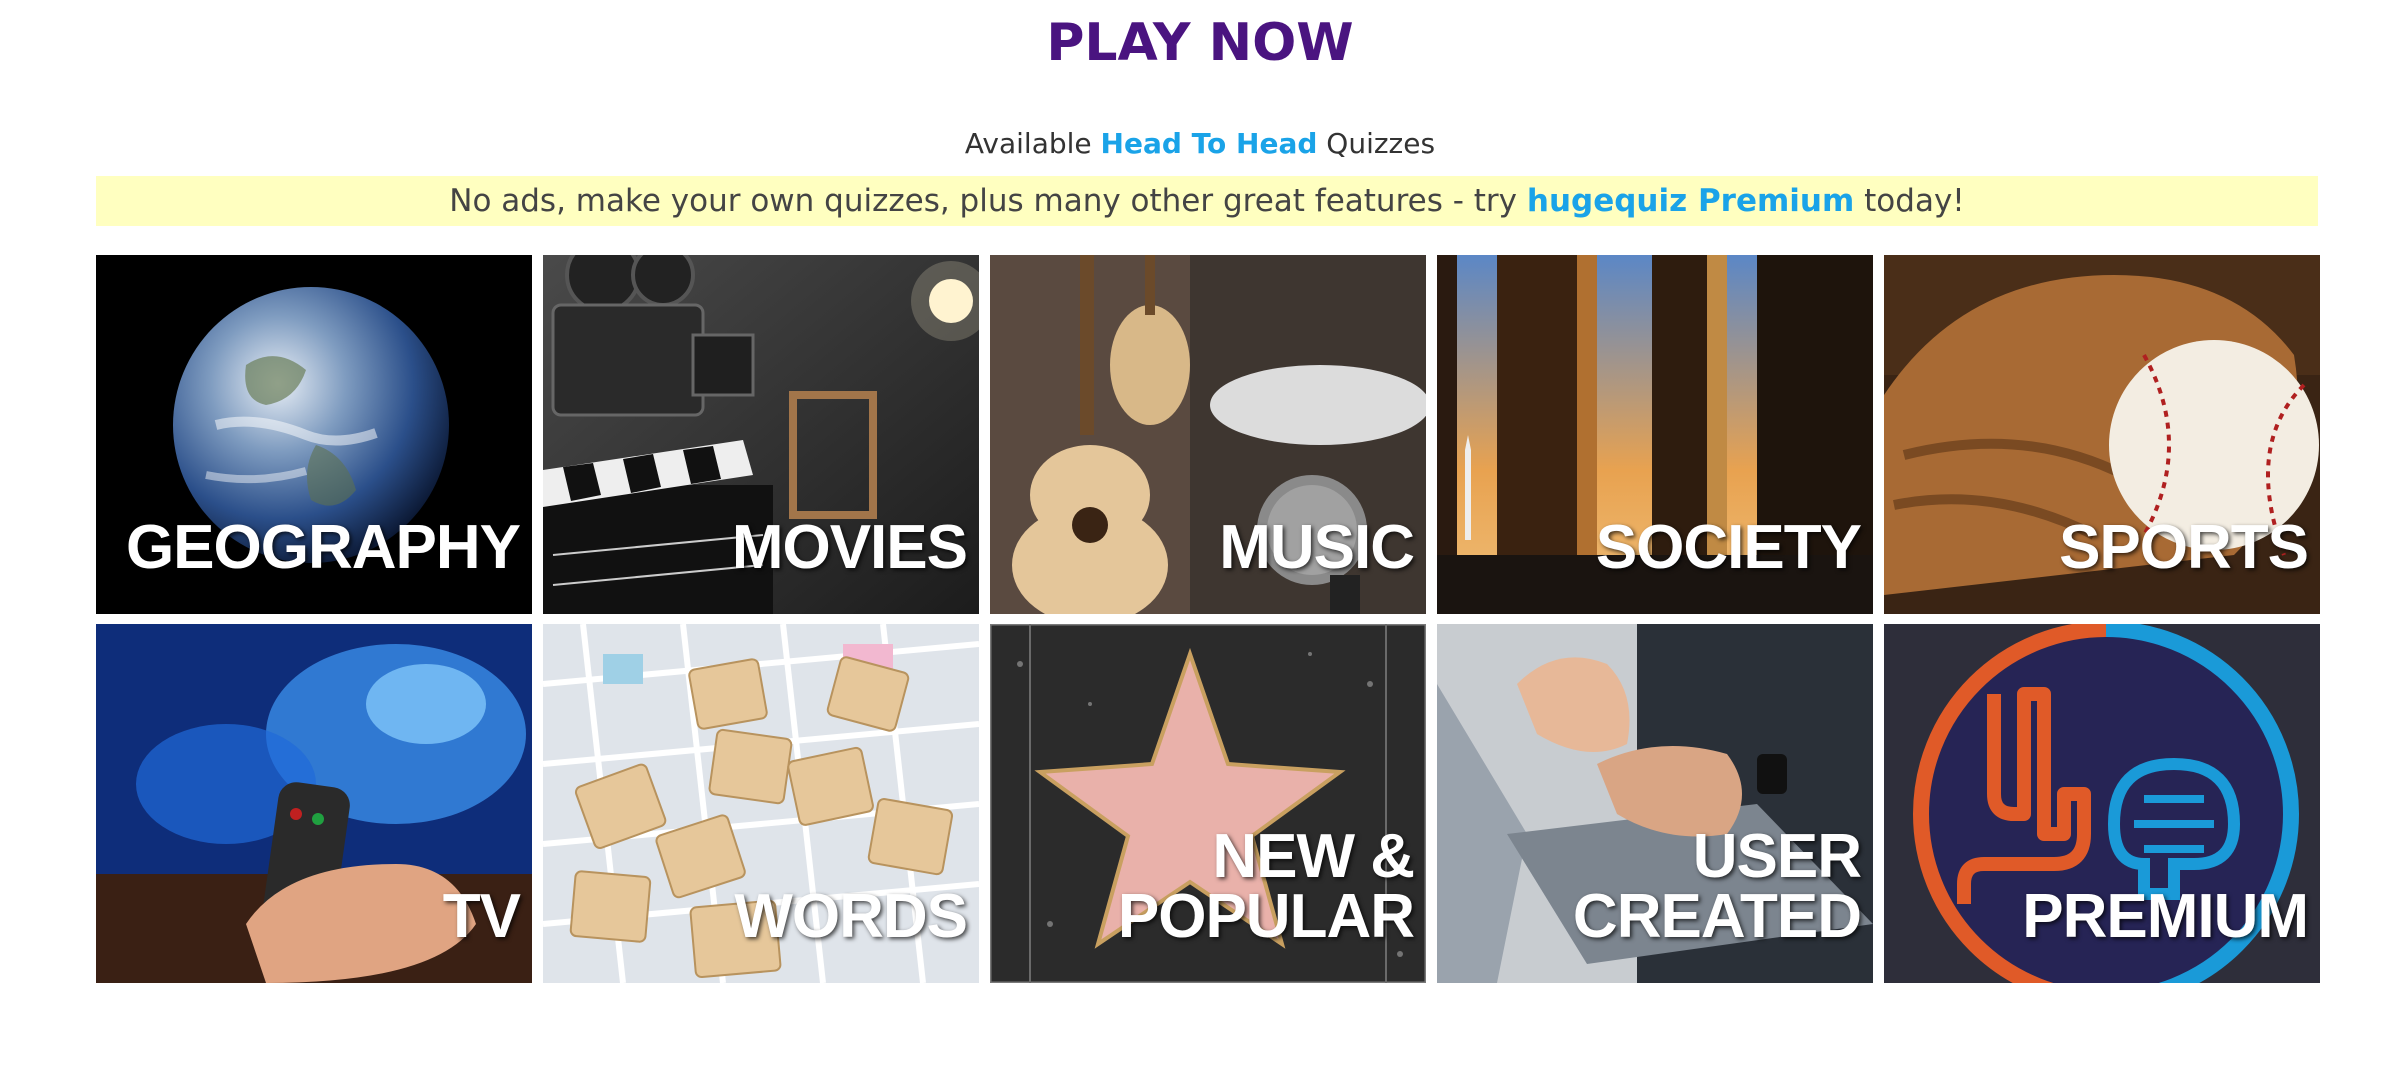  What do you see at coordinates (481, 916) in the screenshot?
I see `category-label: TV` at bounding box center [481, 916].